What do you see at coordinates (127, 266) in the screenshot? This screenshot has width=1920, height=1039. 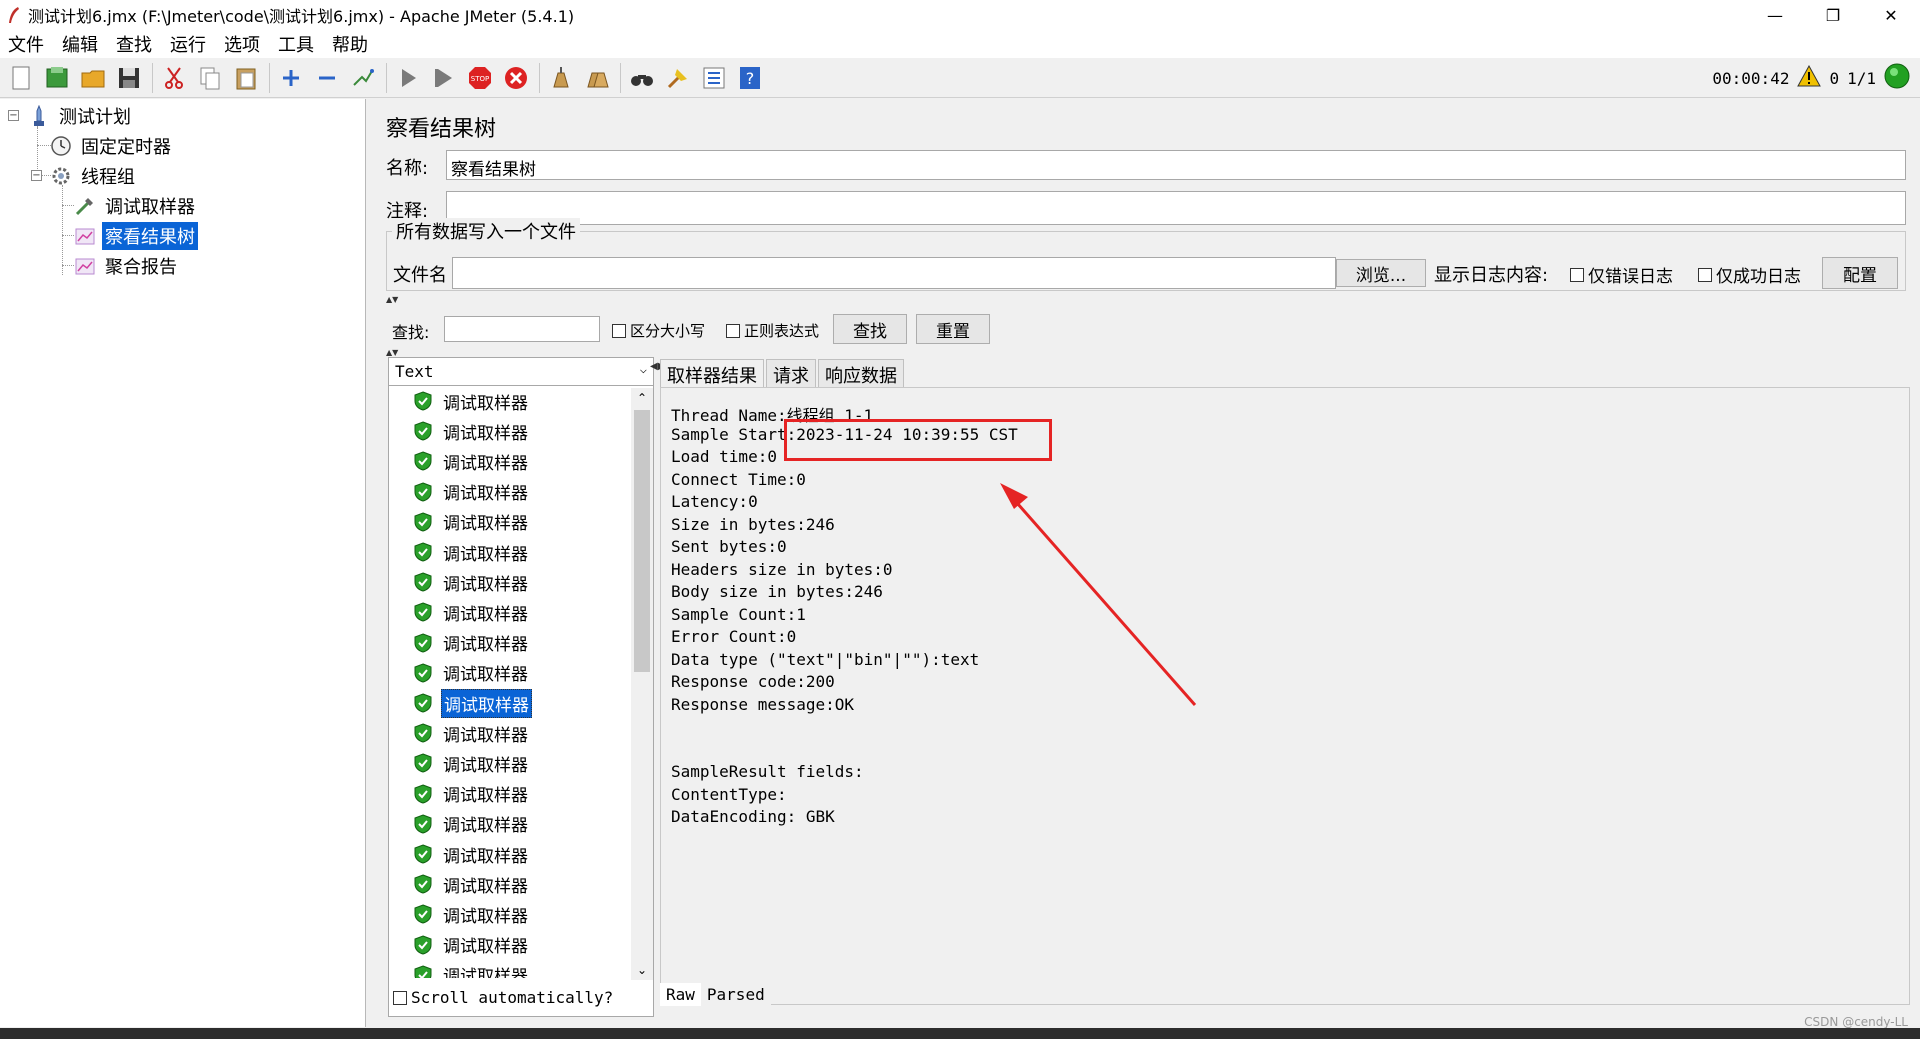 I see `tree-item-aggregate-report: 聚合报告` at bounding box center [127, 266].